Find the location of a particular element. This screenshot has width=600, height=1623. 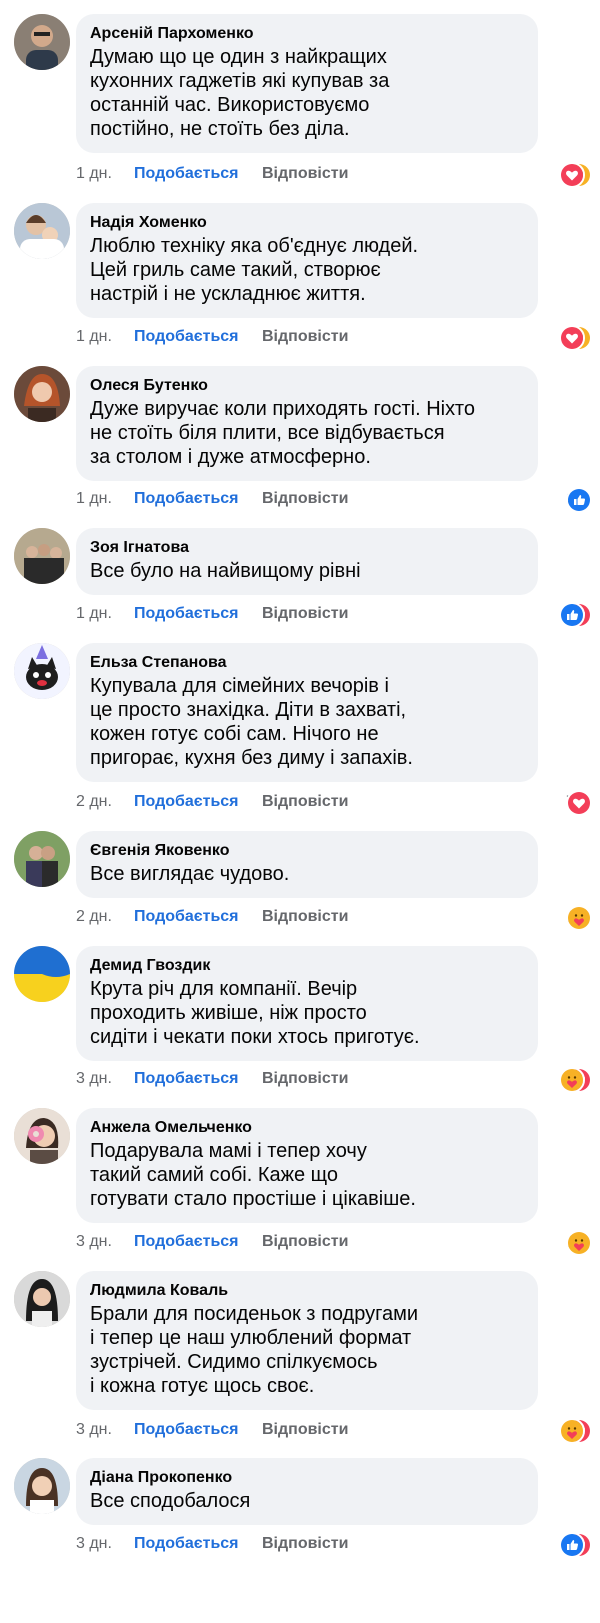

comment-bubble: Євгенія Яковенко Все виглядає чудово. is located at coordinates (307, 864).